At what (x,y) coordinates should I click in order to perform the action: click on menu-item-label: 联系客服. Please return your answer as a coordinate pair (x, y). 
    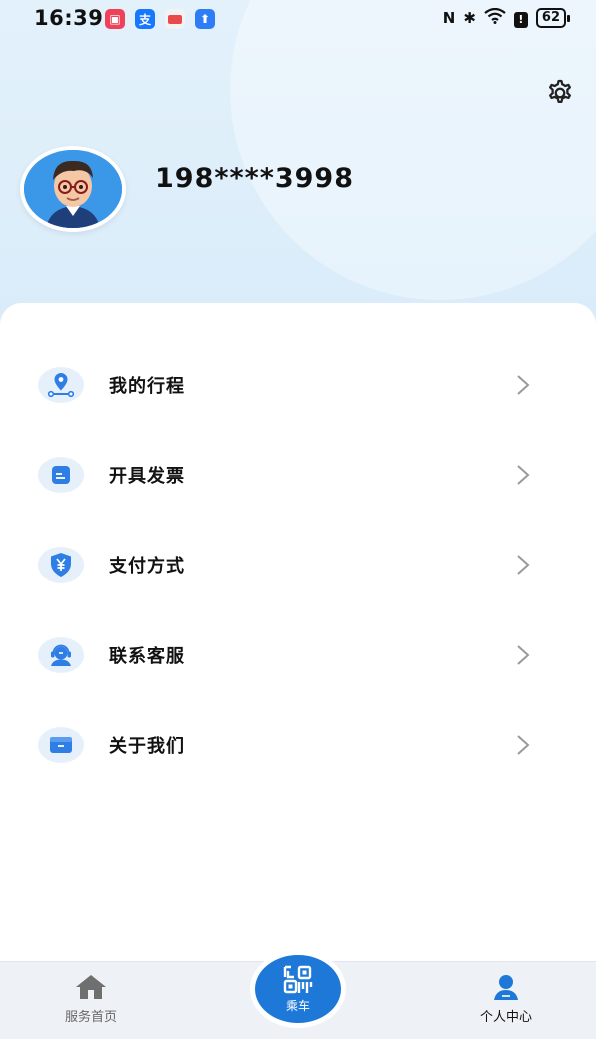
    Looking at the image, I should click on (147, 656).